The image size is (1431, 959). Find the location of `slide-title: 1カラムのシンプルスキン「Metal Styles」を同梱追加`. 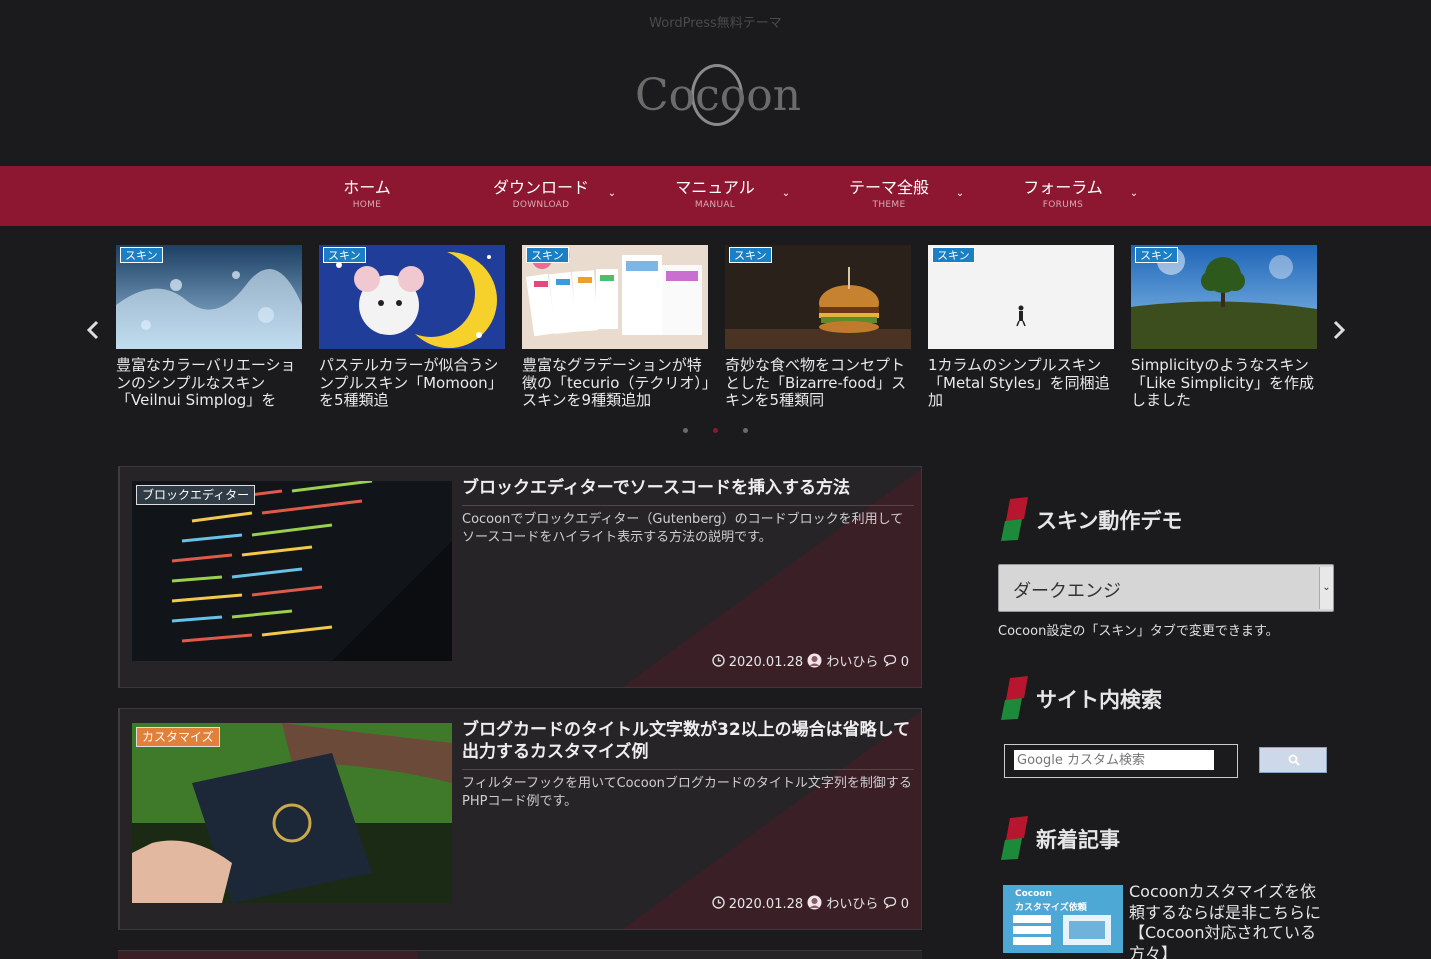

slide-title: 1カラムのシンプルスキン「Metal Styles」を同梱追加 is located at coordinates (1023, 383).